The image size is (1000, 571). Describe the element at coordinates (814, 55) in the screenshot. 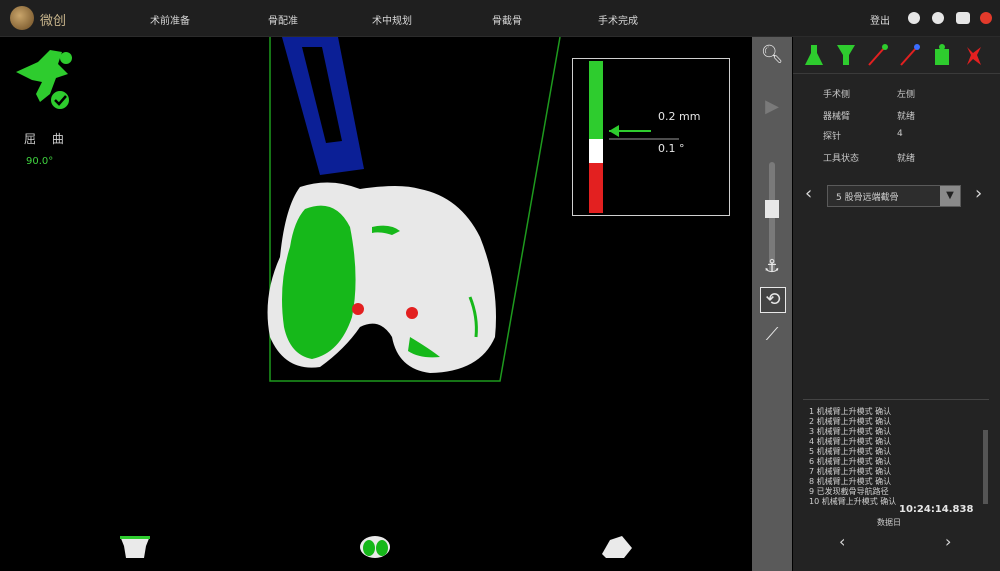

I see `femur-tool-icon` at that location.